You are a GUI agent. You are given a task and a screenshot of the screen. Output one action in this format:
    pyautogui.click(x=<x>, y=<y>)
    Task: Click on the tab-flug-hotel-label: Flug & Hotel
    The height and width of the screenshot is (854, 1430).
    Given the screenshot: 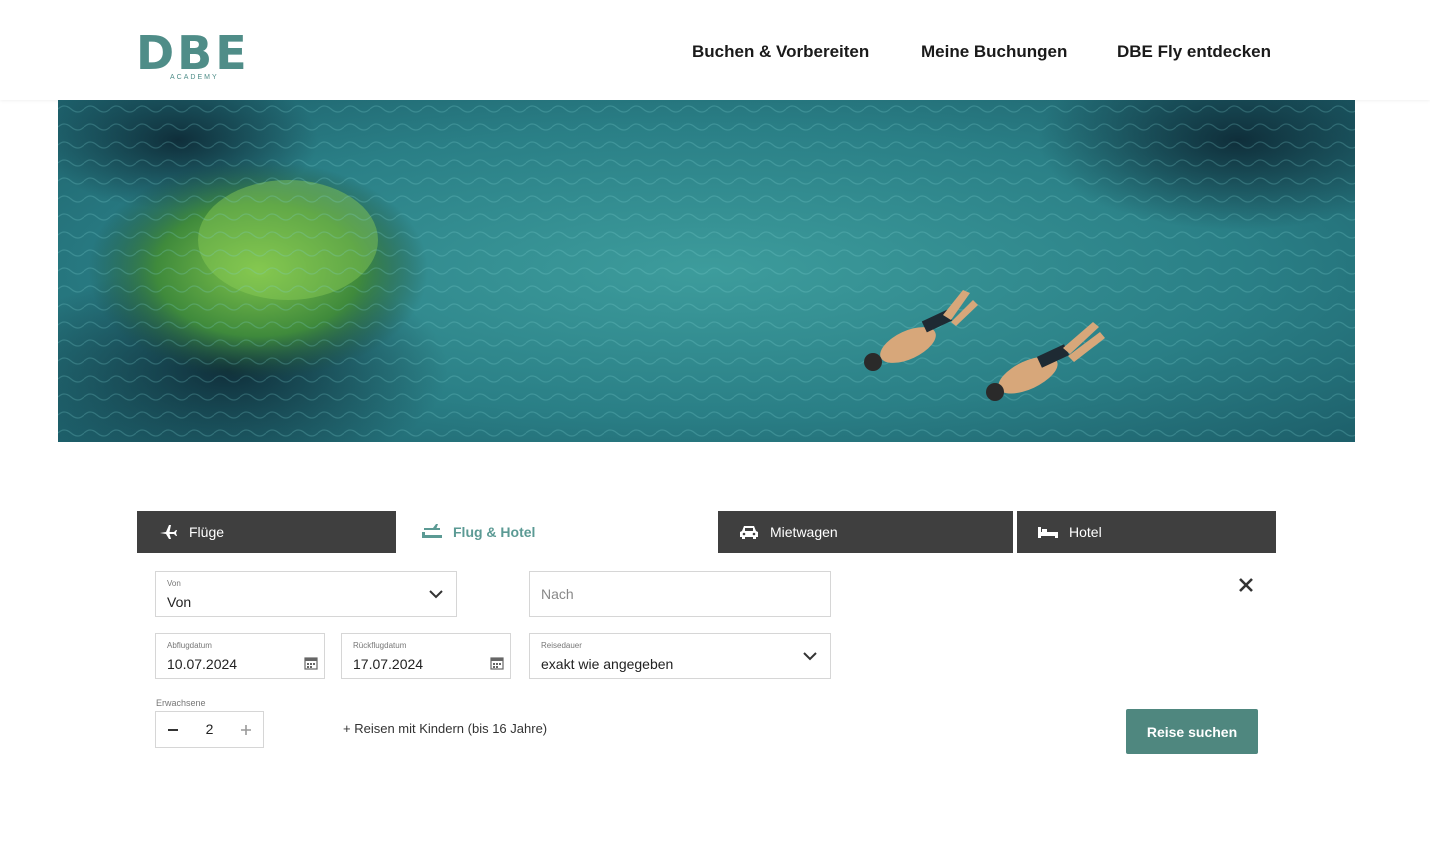 What is the action you would take?
    pyautogui.click(x=494, y=532)
    